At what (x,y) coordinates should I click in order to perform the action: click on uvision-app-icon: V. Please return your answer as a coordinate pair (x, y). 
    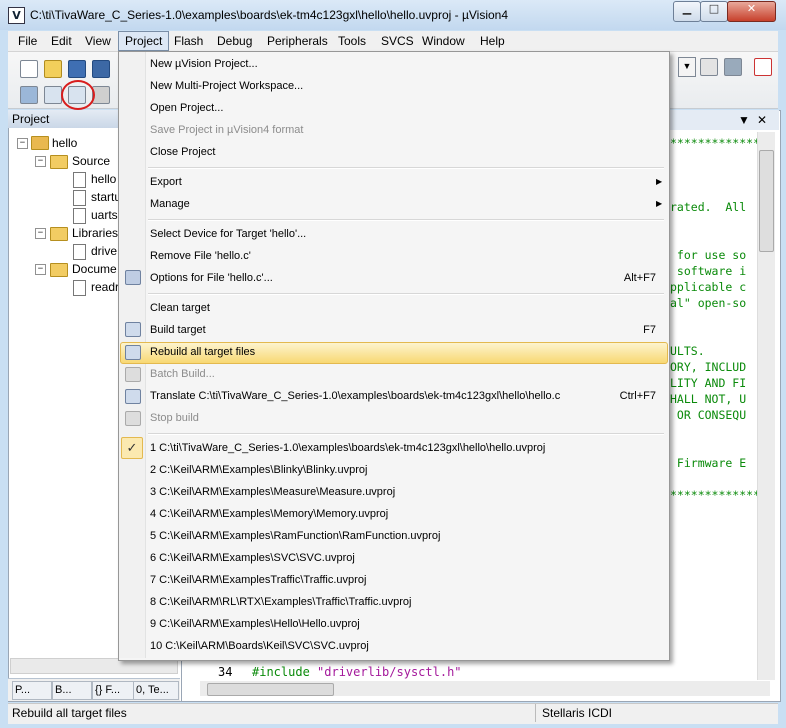
    Looking at the image, I should click on (16, 15).